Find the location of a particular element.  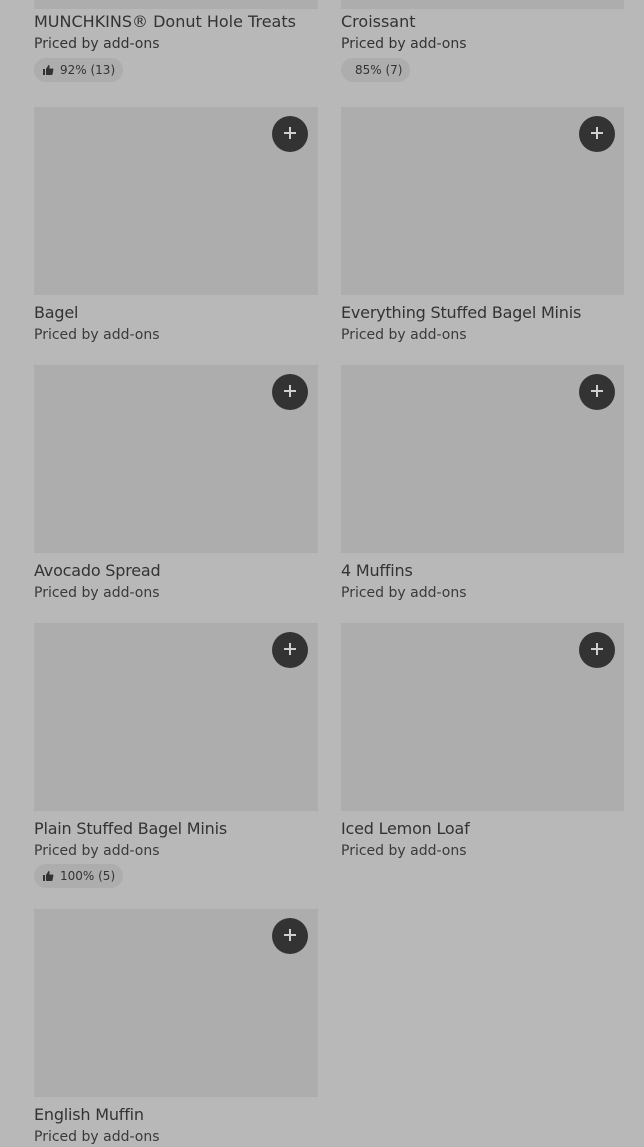

item-name: Plain Stuffed Bagel Minis is located at coordinates (130, 828).